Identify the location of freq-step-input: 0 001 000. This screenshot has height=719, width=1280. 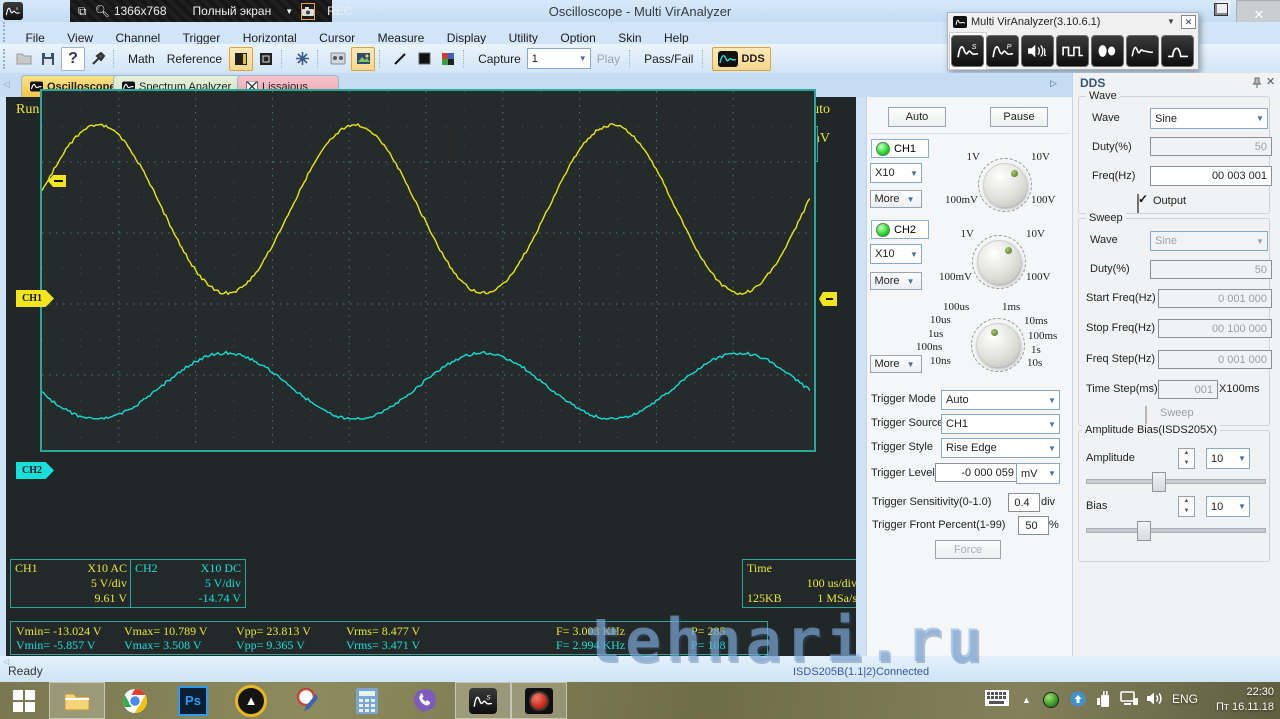
(1215, 359).